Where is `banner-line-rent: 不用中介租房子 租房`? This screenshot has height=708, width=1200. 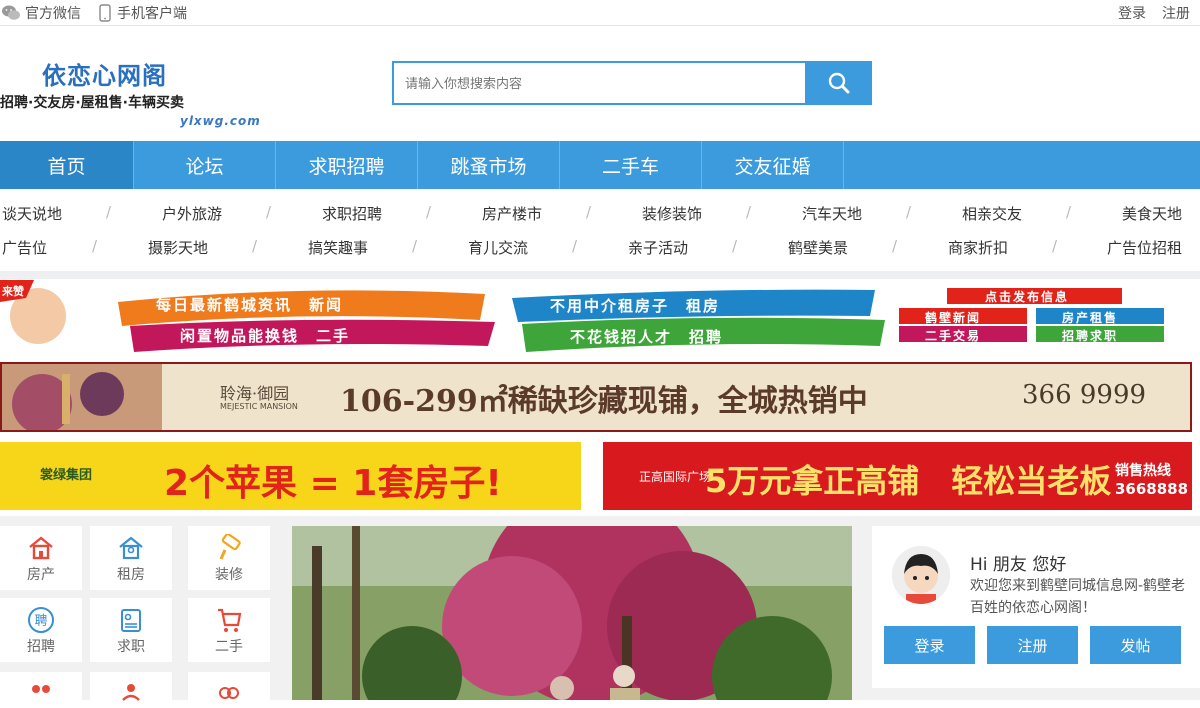
banner-line-rent: 不用中介租房子 租房 is located at coordinates (635, 306).